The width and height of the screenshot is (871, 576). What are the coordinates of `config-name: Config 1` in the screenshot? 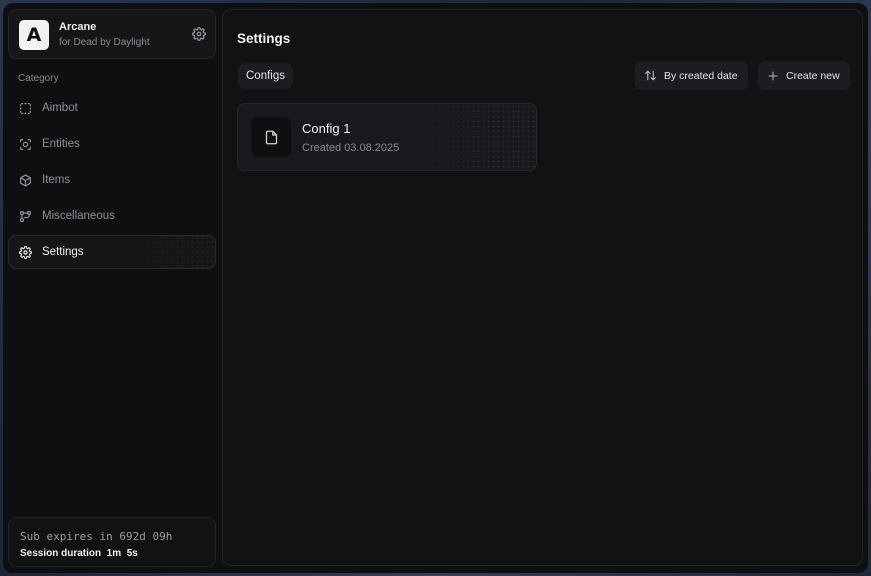 It's located at (326, 128).